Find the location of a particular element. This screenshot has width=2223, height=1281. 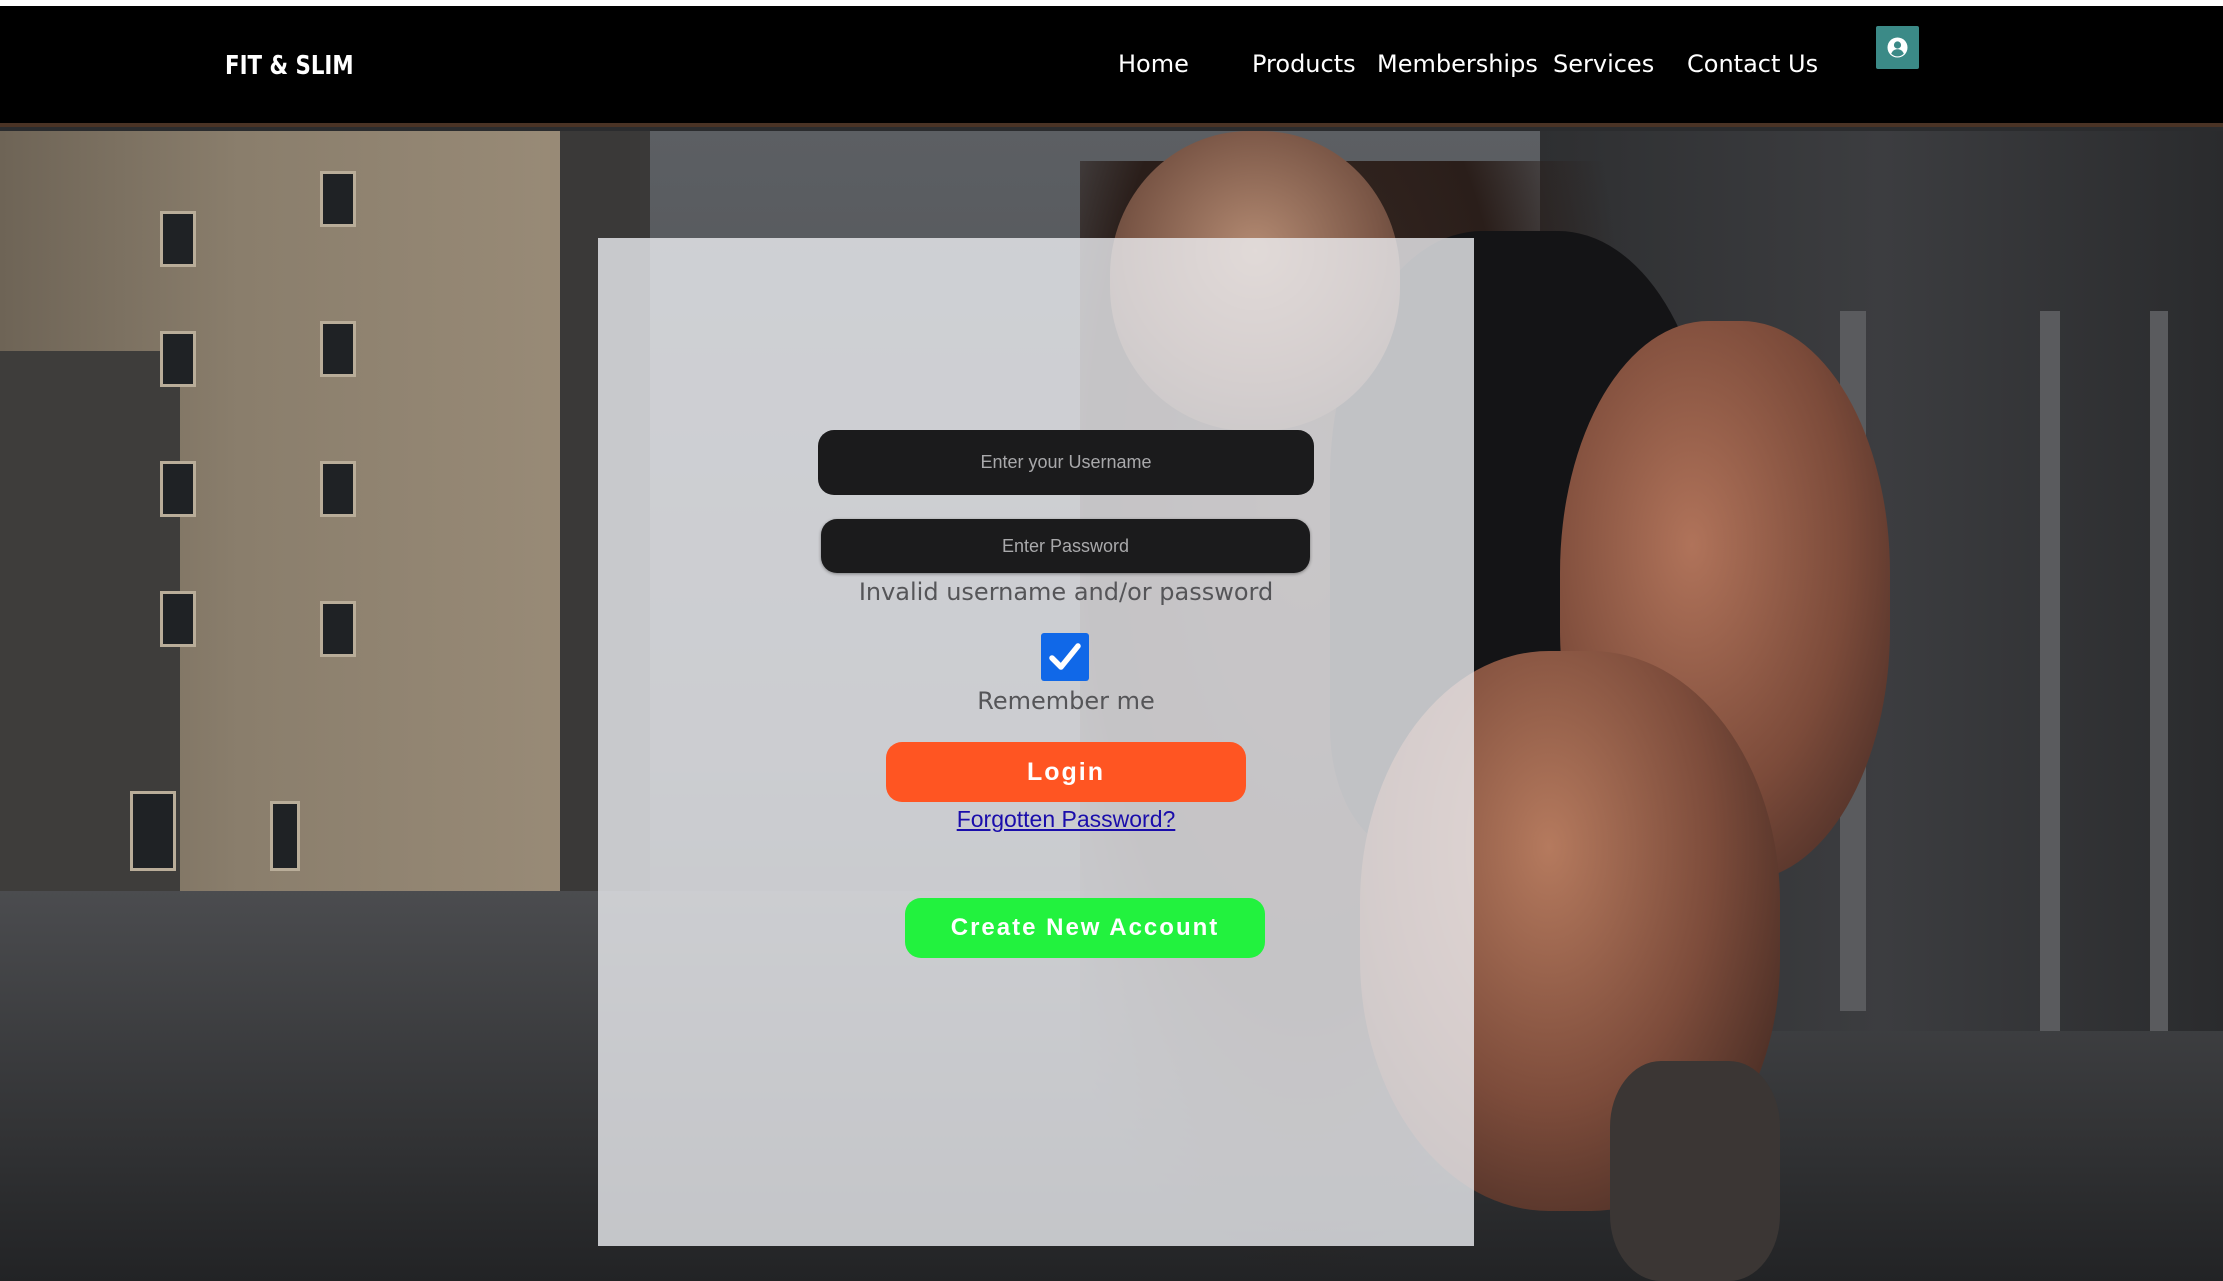

checkmark-icon is located at coordinates (1065, 656).